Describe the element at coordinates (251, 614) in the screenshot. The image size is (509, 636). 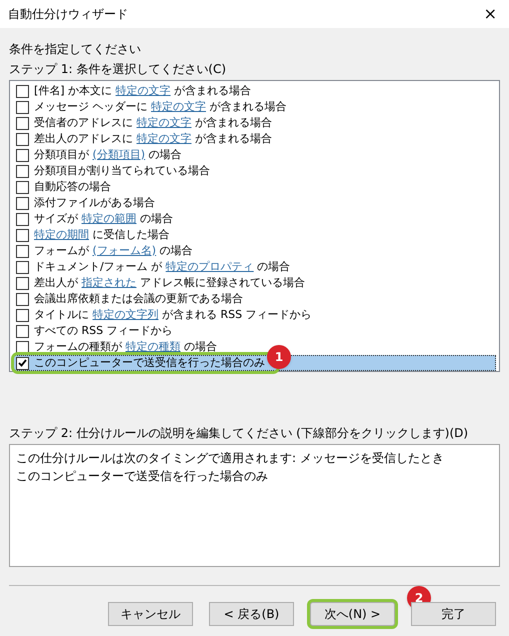
I see `dialog-button: < 戻る(B)` at that location.